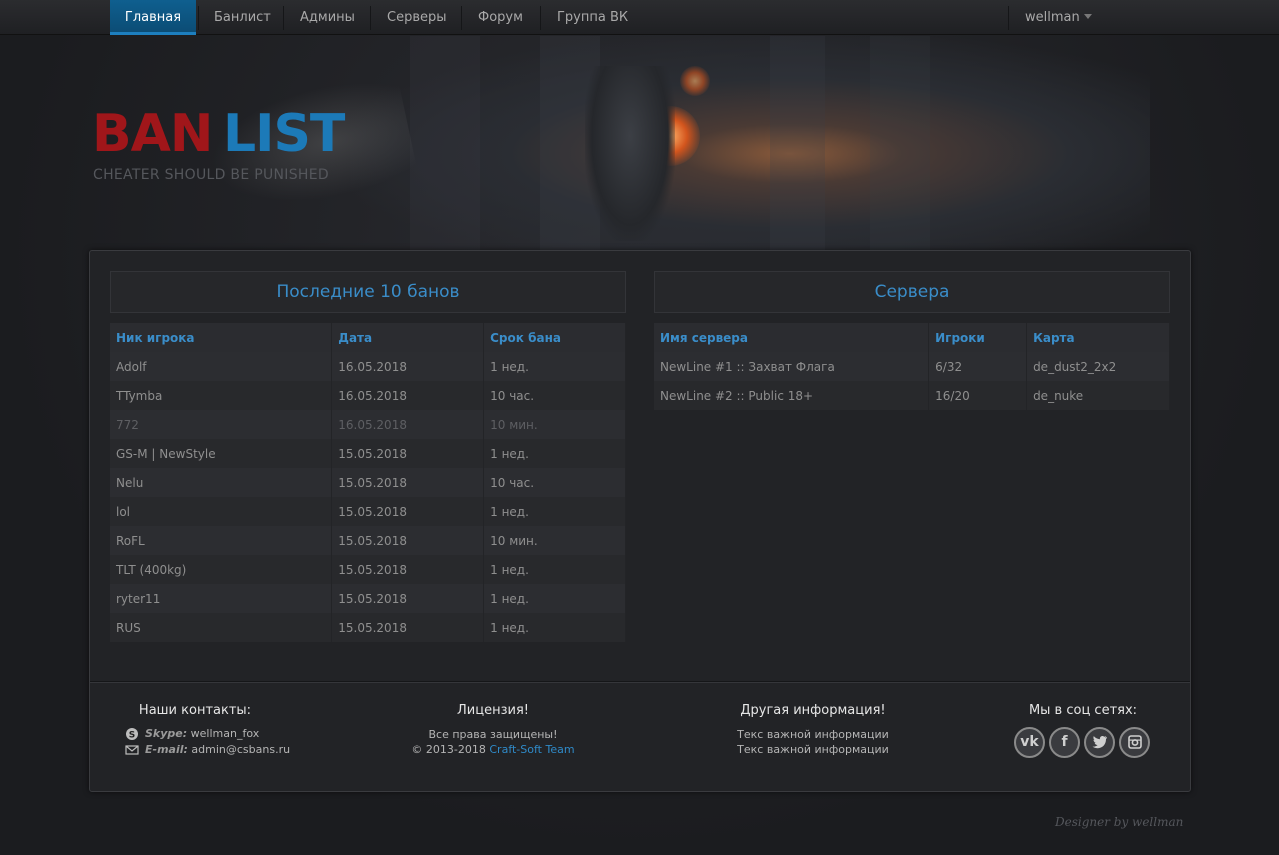  What do you see at coordinates (592, 17) in the screenshot?
I see `nav-item-vk-group: Группа ВК` at bounding box center [592, 17].